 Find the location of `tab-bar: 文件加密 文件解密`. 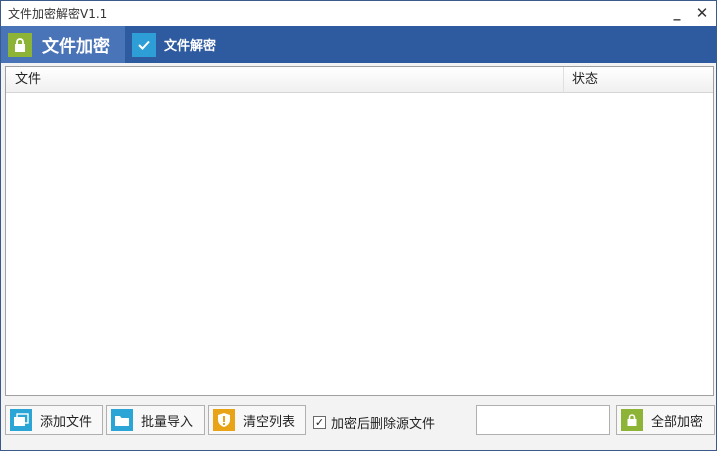

tab-bar: 文件加密 文件解密 is located at coordinates (358, 44).